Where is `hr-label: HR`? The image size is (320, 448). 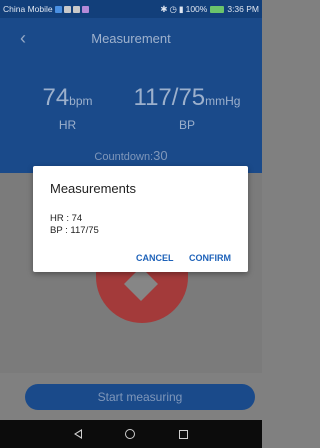
hr-label: HR is located at coordinates (67, 125).